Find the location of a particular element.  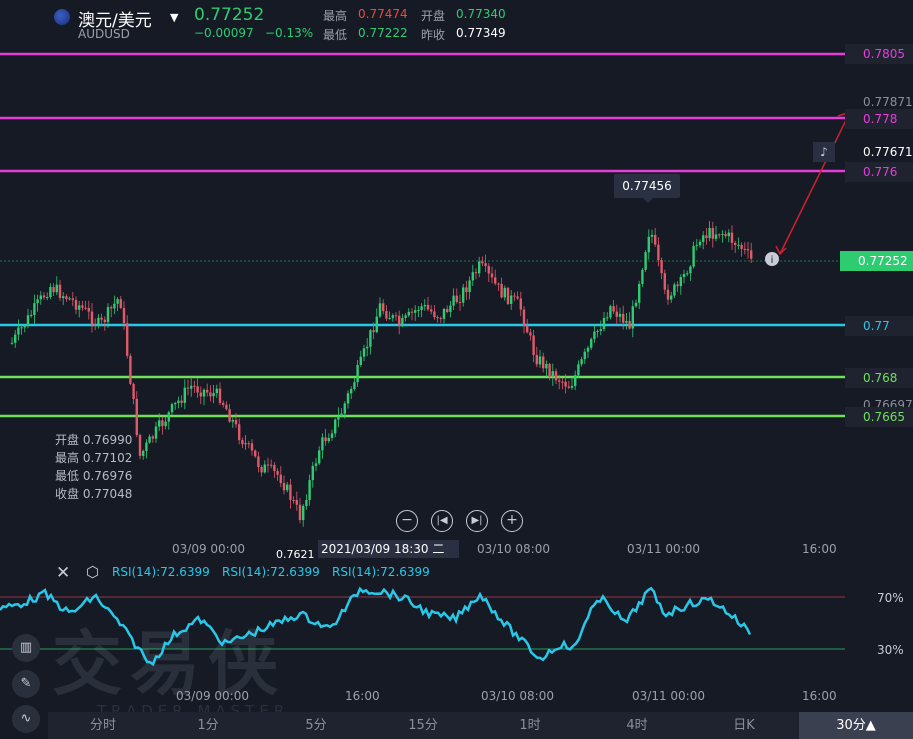

rsi-label-3: RSI(14):72.6399 is located at coordinates (381, 572).